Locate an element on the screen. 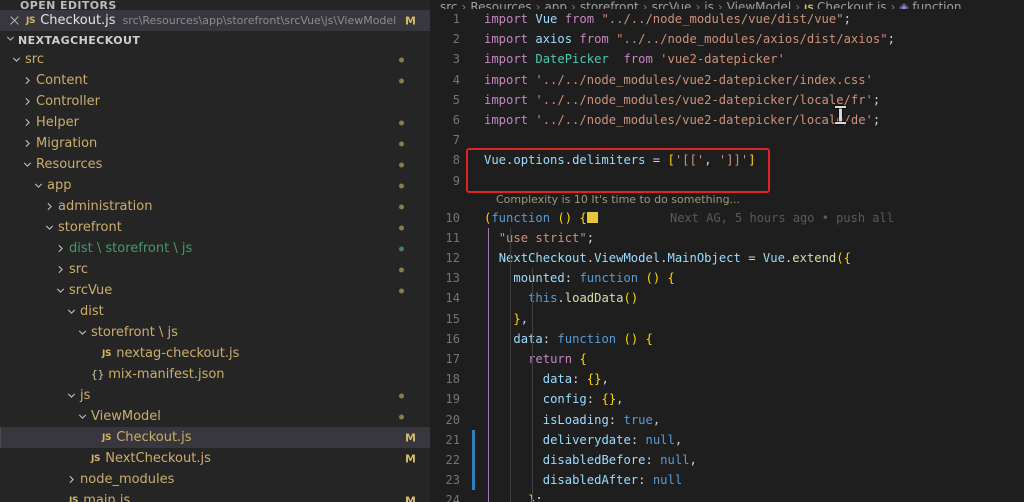  code-text: data: function () { is located at coordinates (748, 339).